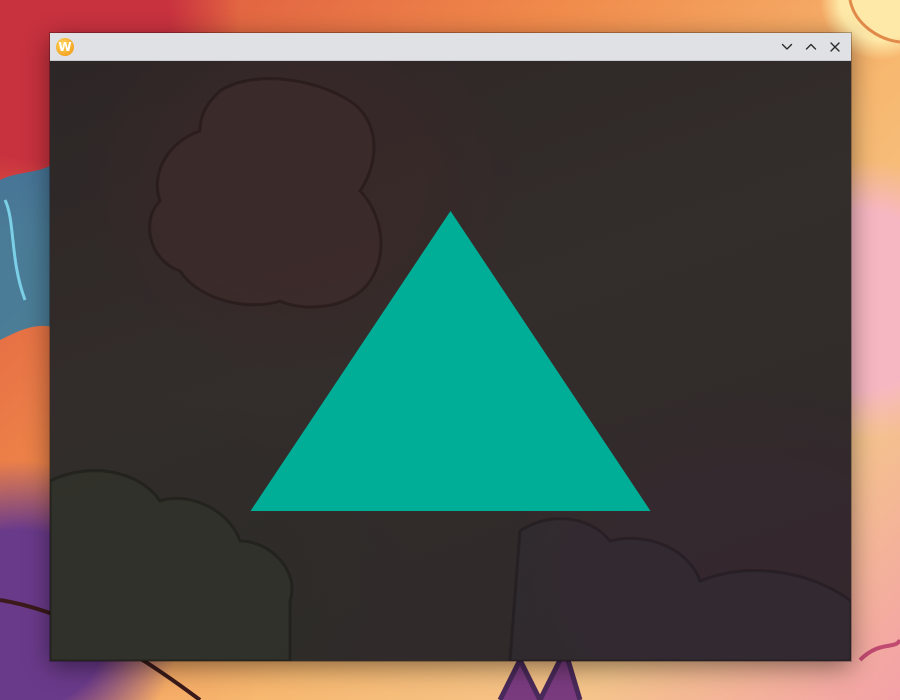 The width and height of the screenshot is (900, 700). I want to click on maximize-button, so click(811, 47).